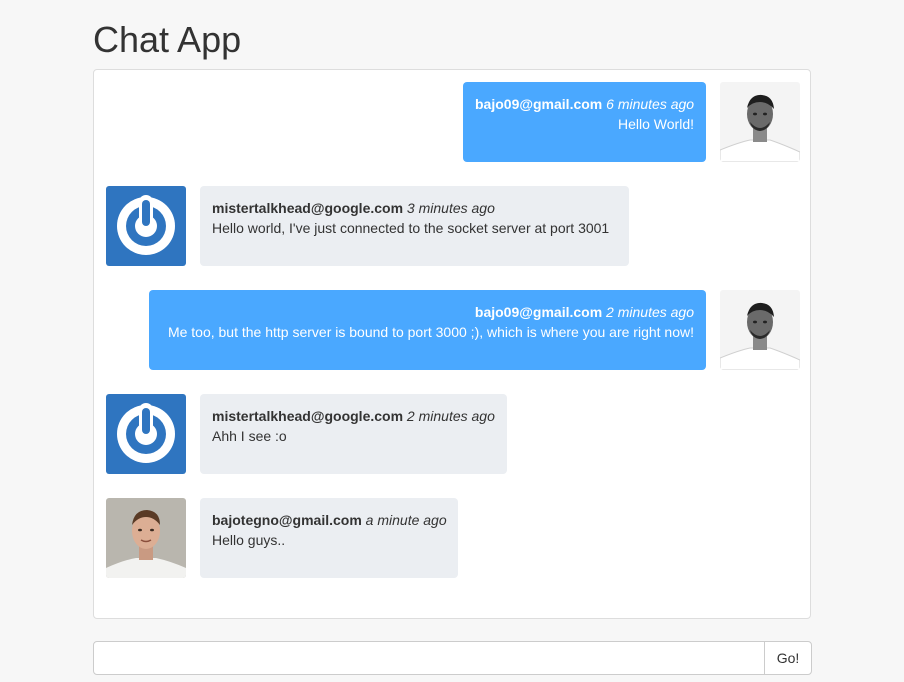 The image size is (904, 682). Describe the element at coordinates (249, 436) in the screenshot. I see `message-text: Ahh I see :o` at that location.